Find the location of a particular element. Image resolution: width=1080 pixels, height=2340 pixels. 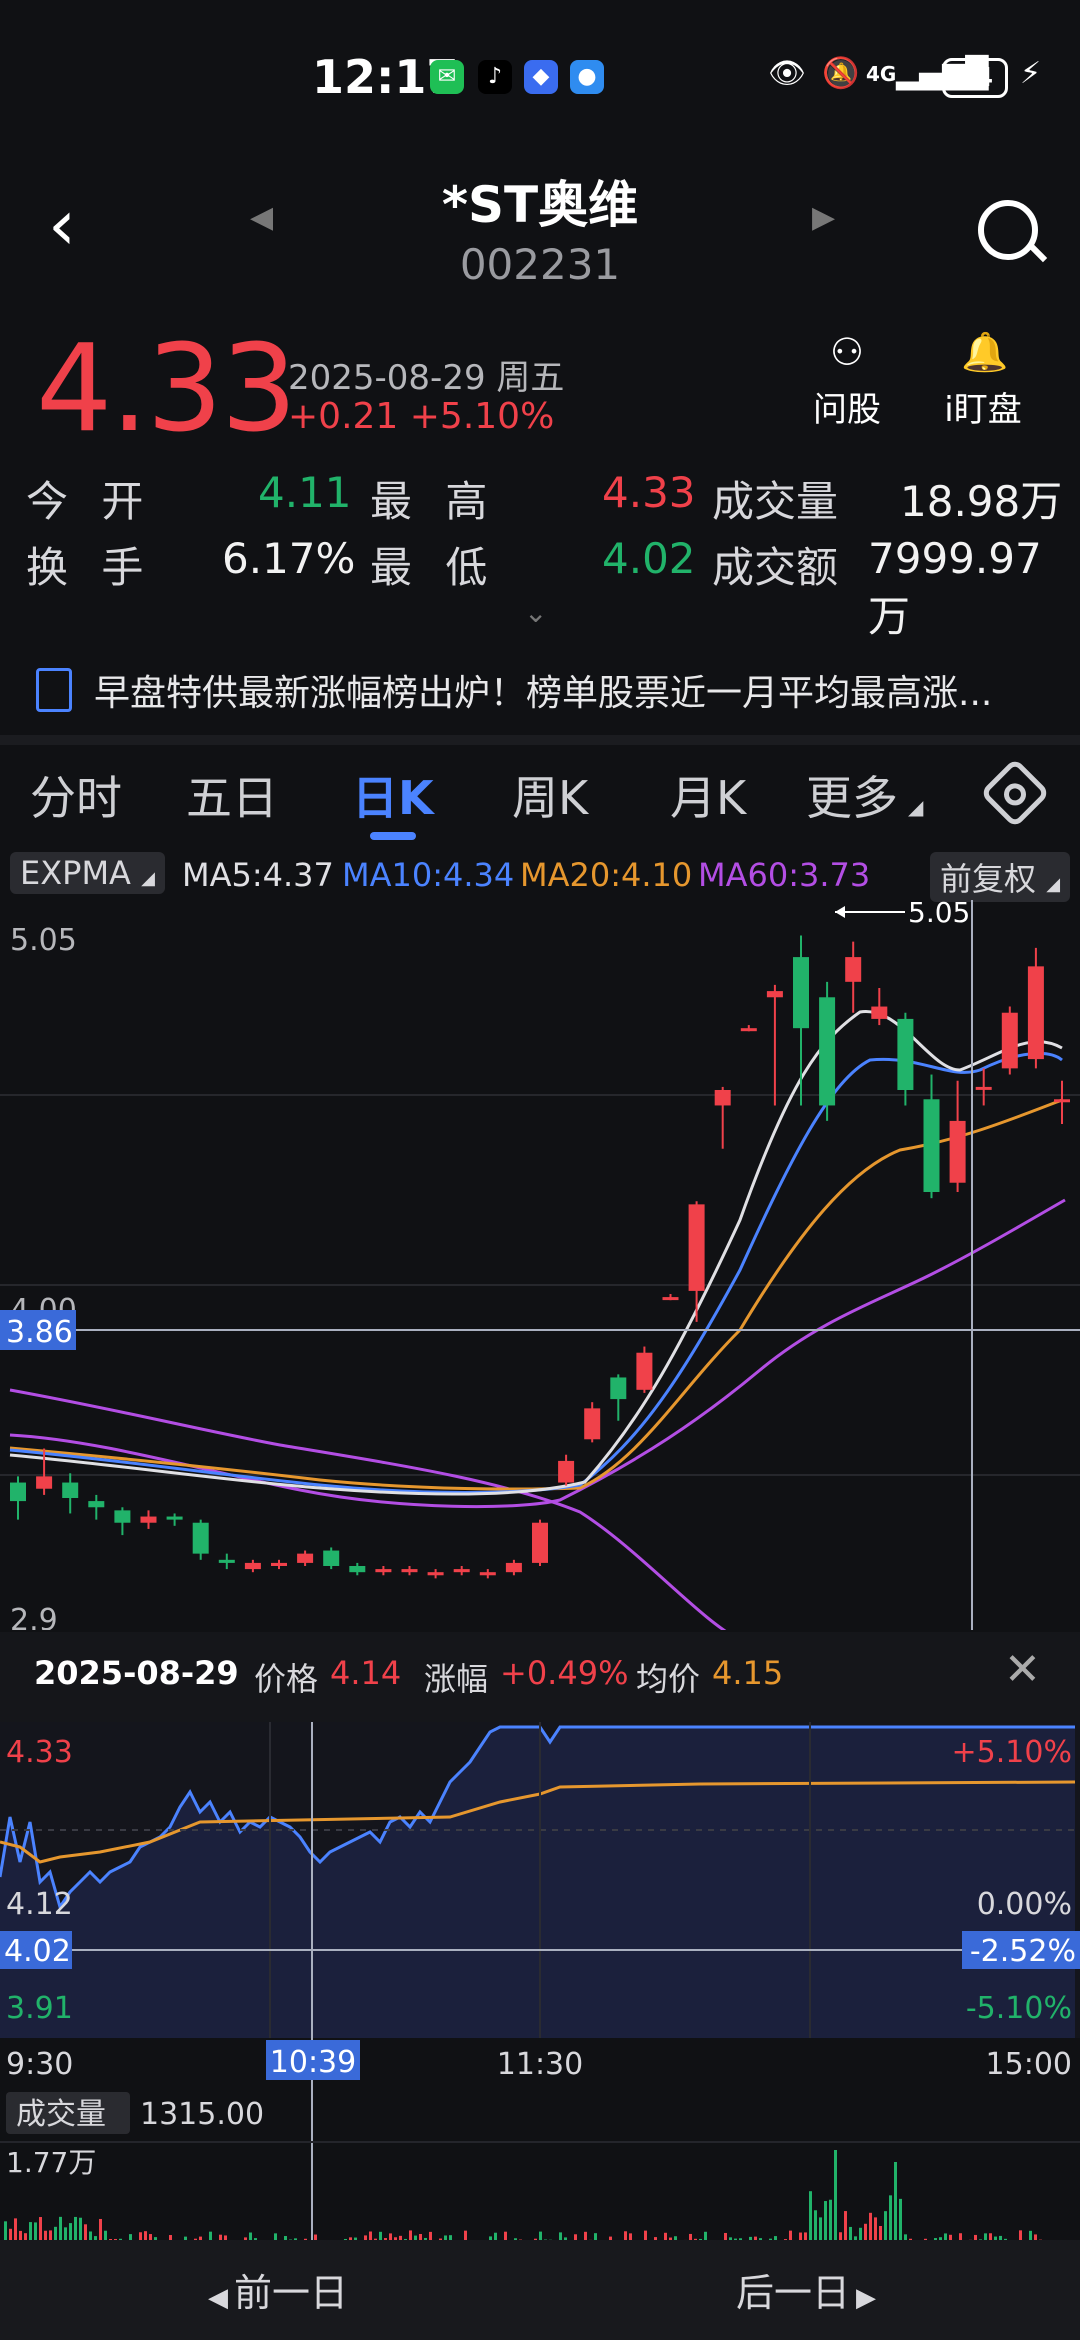

prev-day-button: ◀ 前一日 is located at coordinates (278, 2289).